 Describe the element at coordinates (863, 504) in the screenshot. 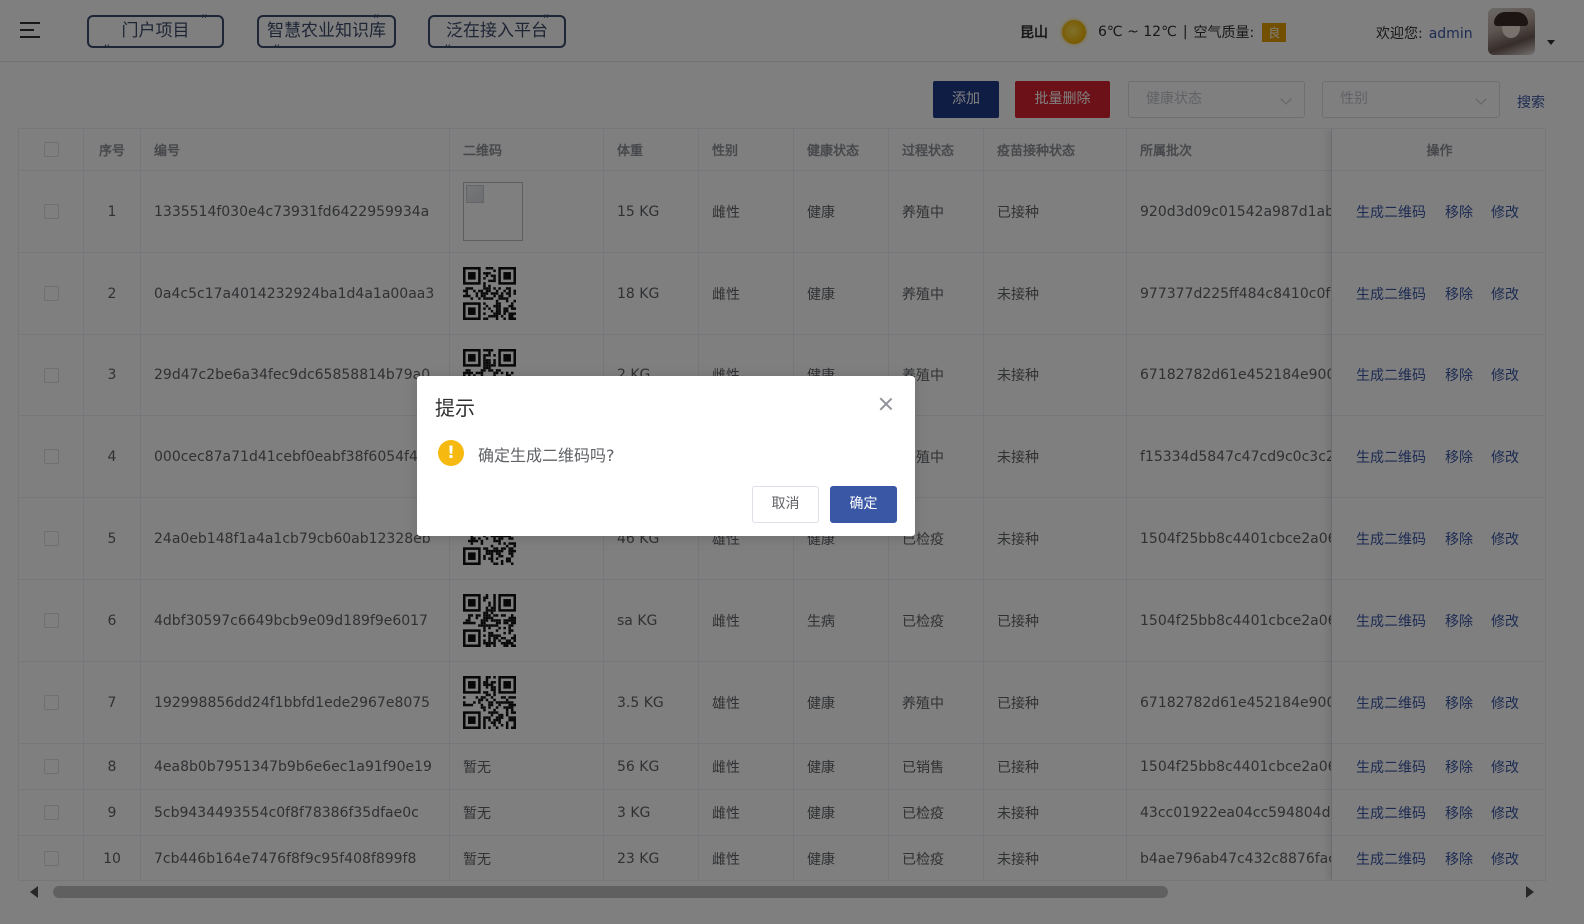

I see `confirm-button: 确定` at that location.